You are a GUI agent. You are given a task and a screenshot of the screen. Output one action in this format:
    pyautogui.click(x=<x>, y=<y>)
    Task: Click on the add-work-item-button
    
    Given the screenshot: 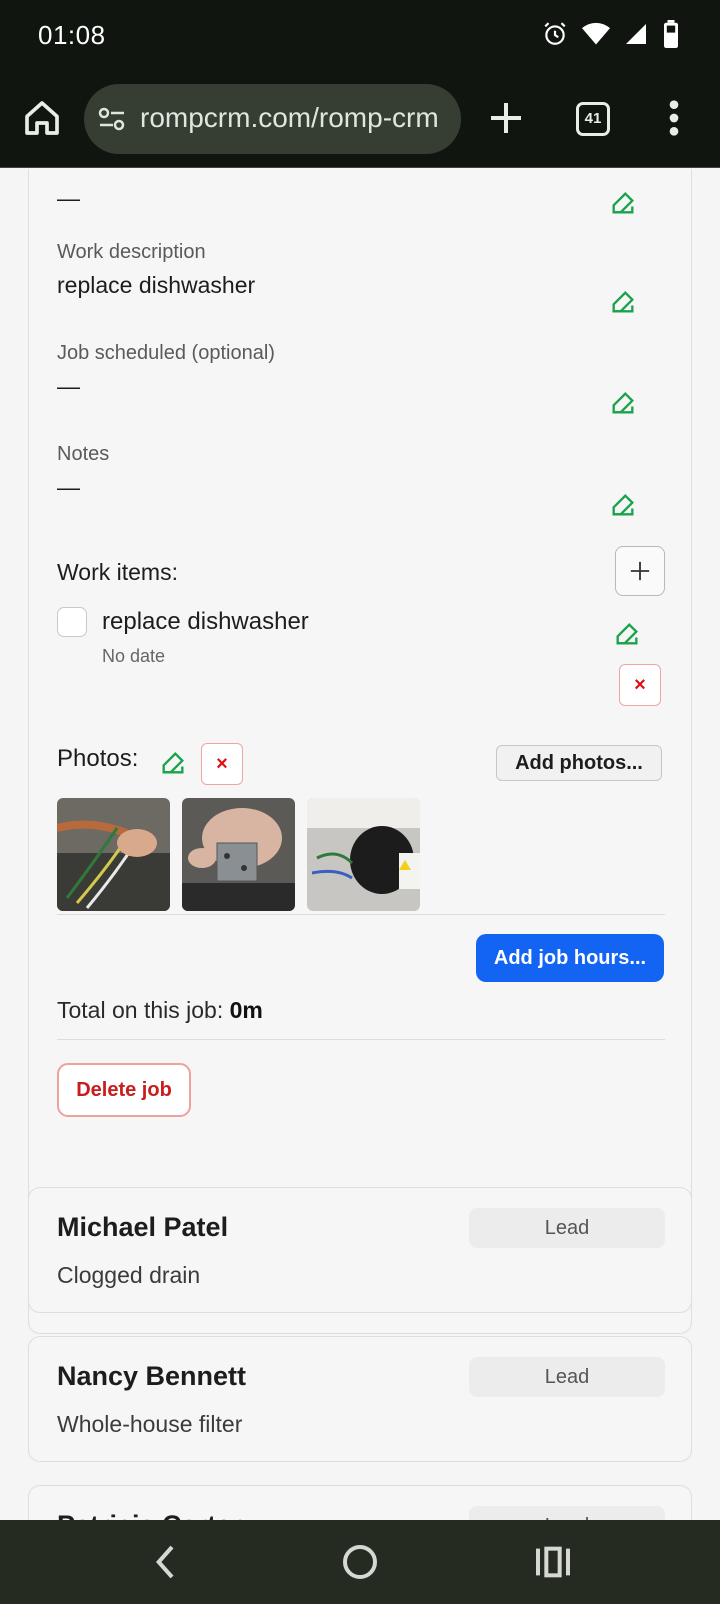 What is the action you would take?
    pyautogui.click(x=640, y=571)
    